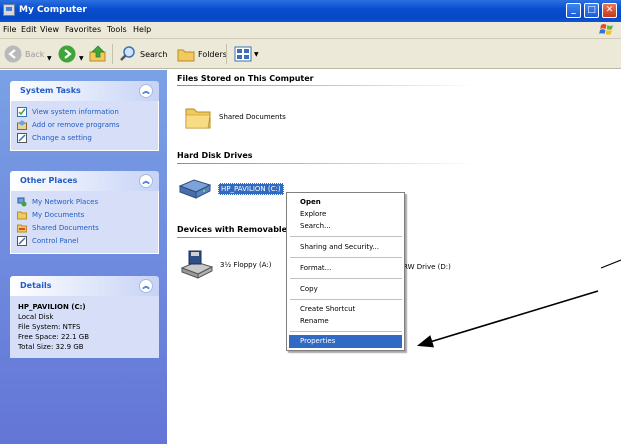 Image resolution: width=621 pixels, height=444 pixels. I want to click on menu-create-shortcut: Create Shortcut, so click(327, 309).